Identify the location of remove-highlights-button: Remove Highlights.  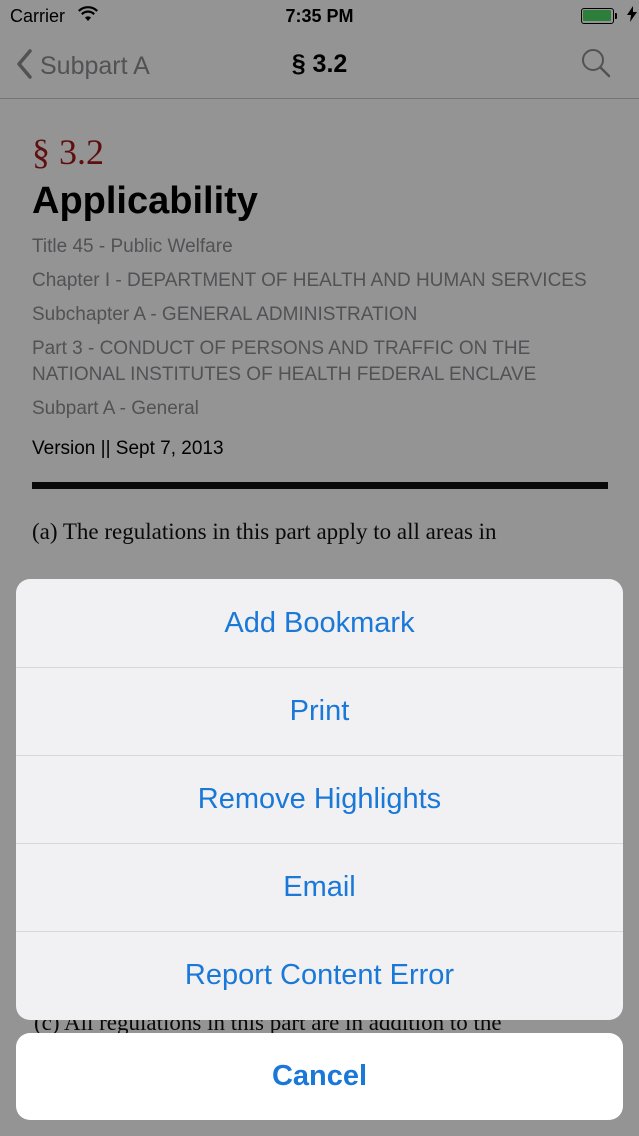
(319, 799).